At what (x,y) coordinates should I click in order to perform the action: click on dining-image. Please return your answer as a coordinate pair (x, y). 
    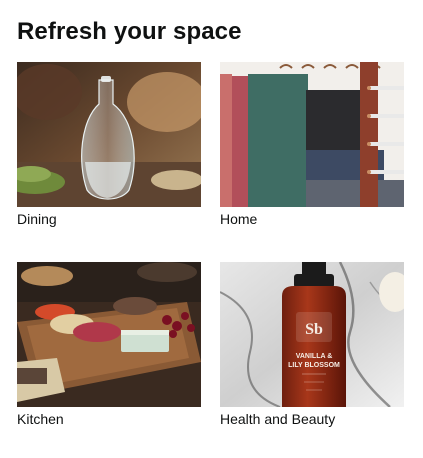
    Looking at the image, I should click on (109, 134).